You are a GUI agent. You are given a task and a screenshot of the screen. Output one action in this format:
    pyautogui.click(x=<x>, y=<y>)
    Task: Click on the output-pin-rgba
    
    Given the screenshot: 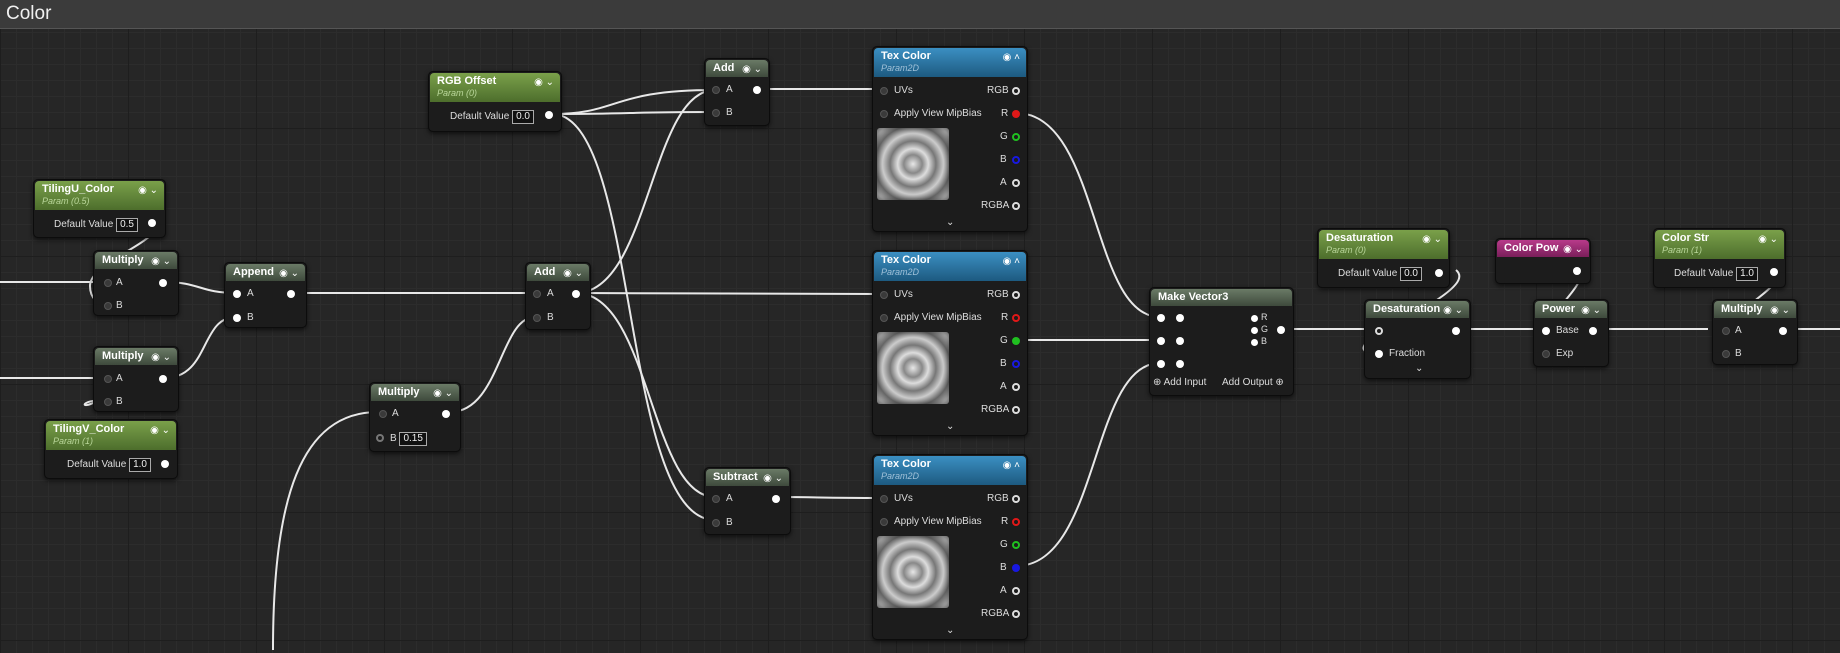 What is the action you would take?
    pyautogui.click(x=1016, y=410)
    